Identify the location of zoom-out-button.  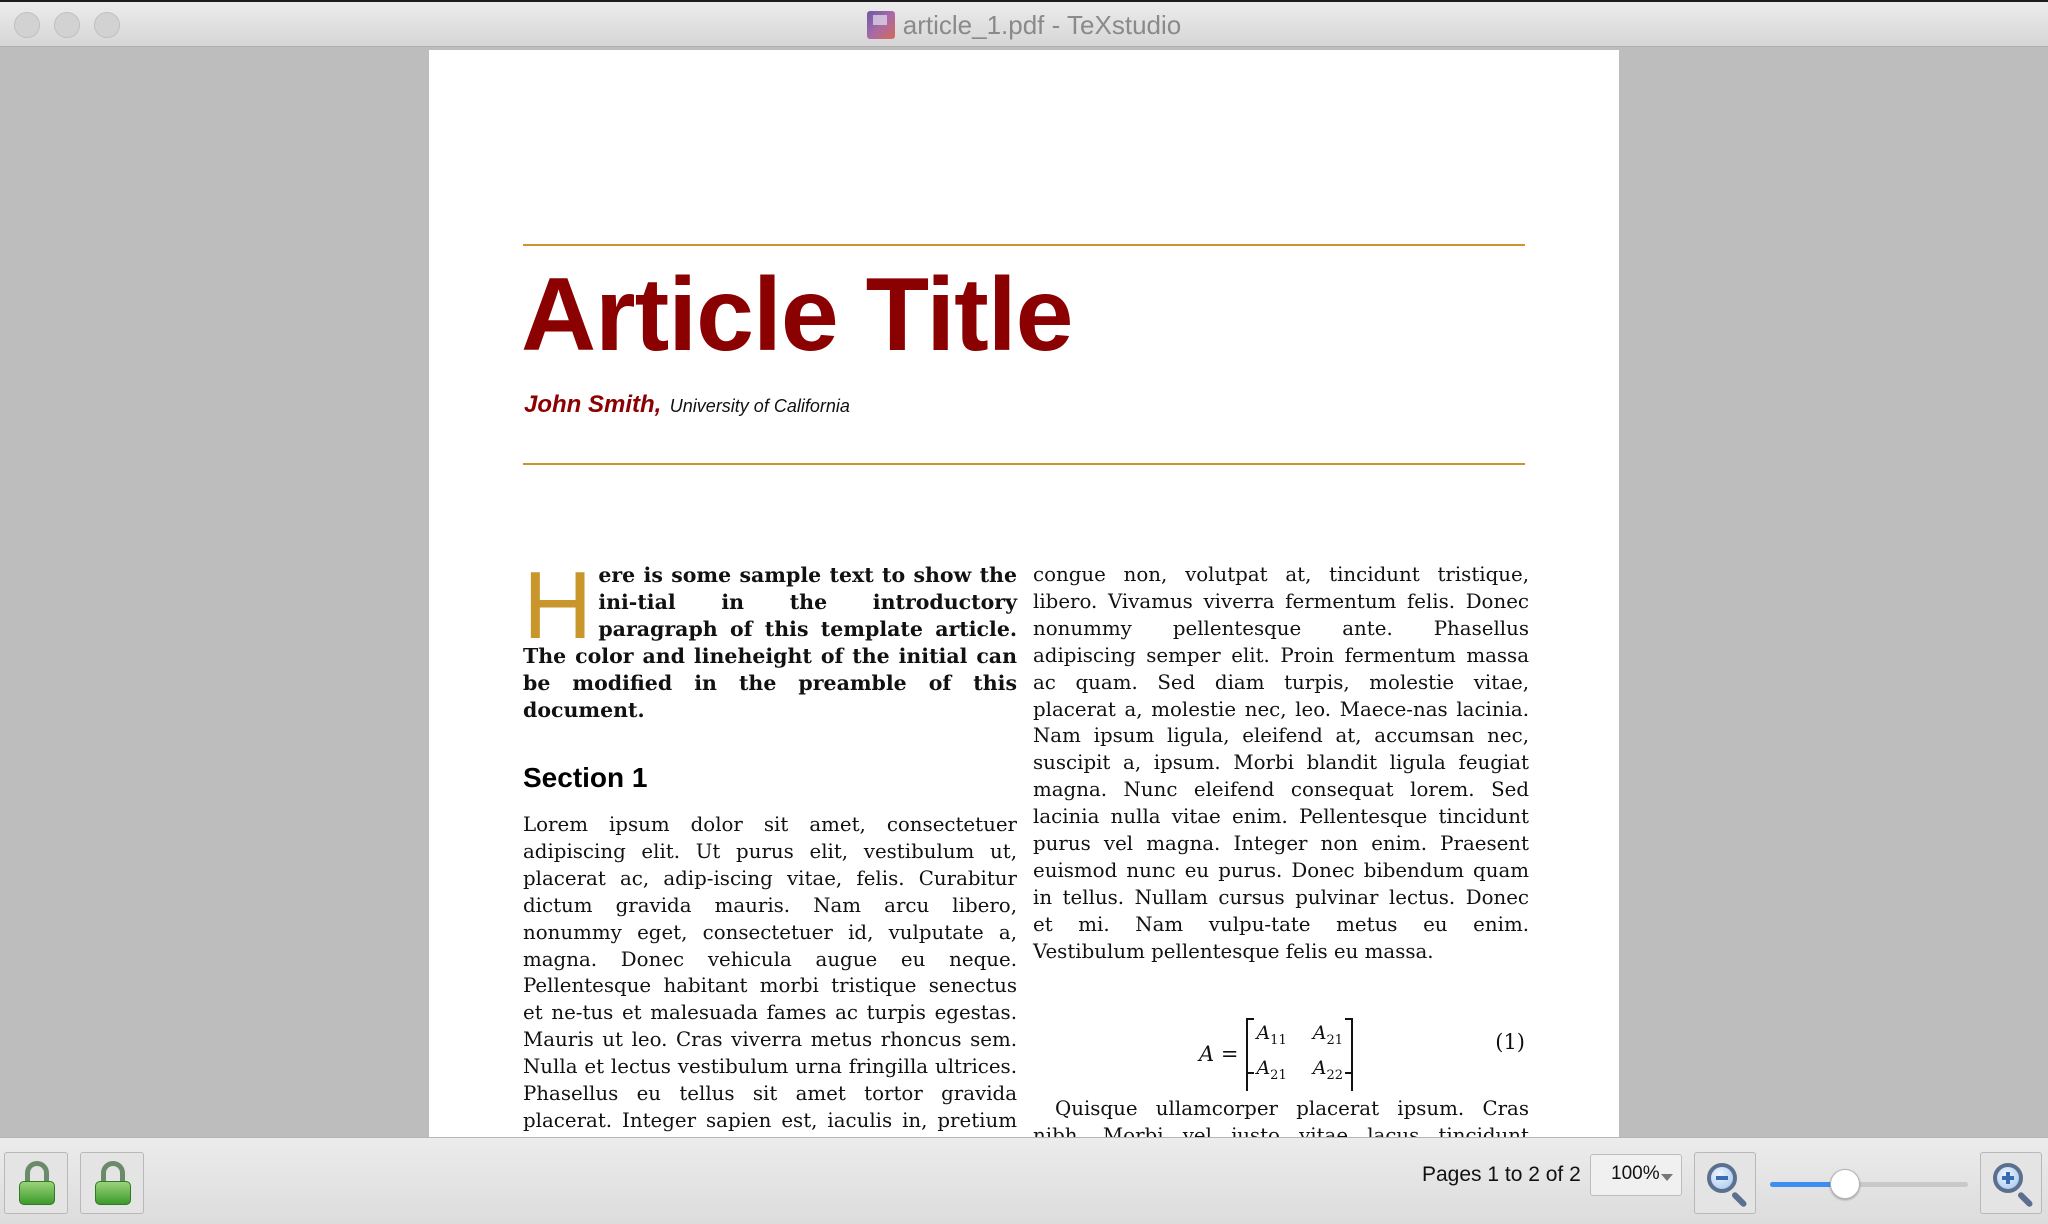
(1725, 1183).